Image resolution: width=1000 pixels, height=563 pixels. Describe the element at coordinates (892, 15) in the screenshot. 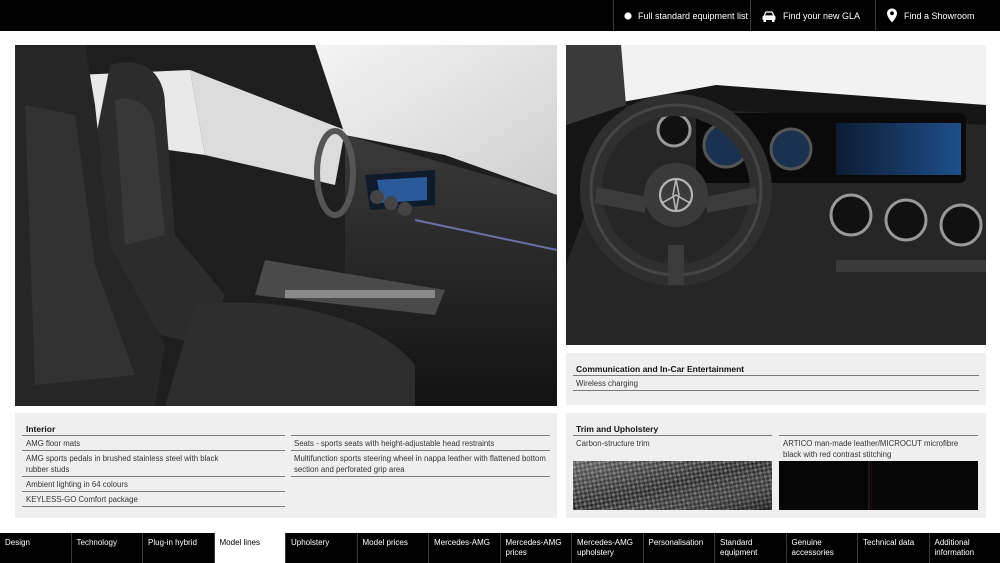

I see `location-pin-icon` at that location.